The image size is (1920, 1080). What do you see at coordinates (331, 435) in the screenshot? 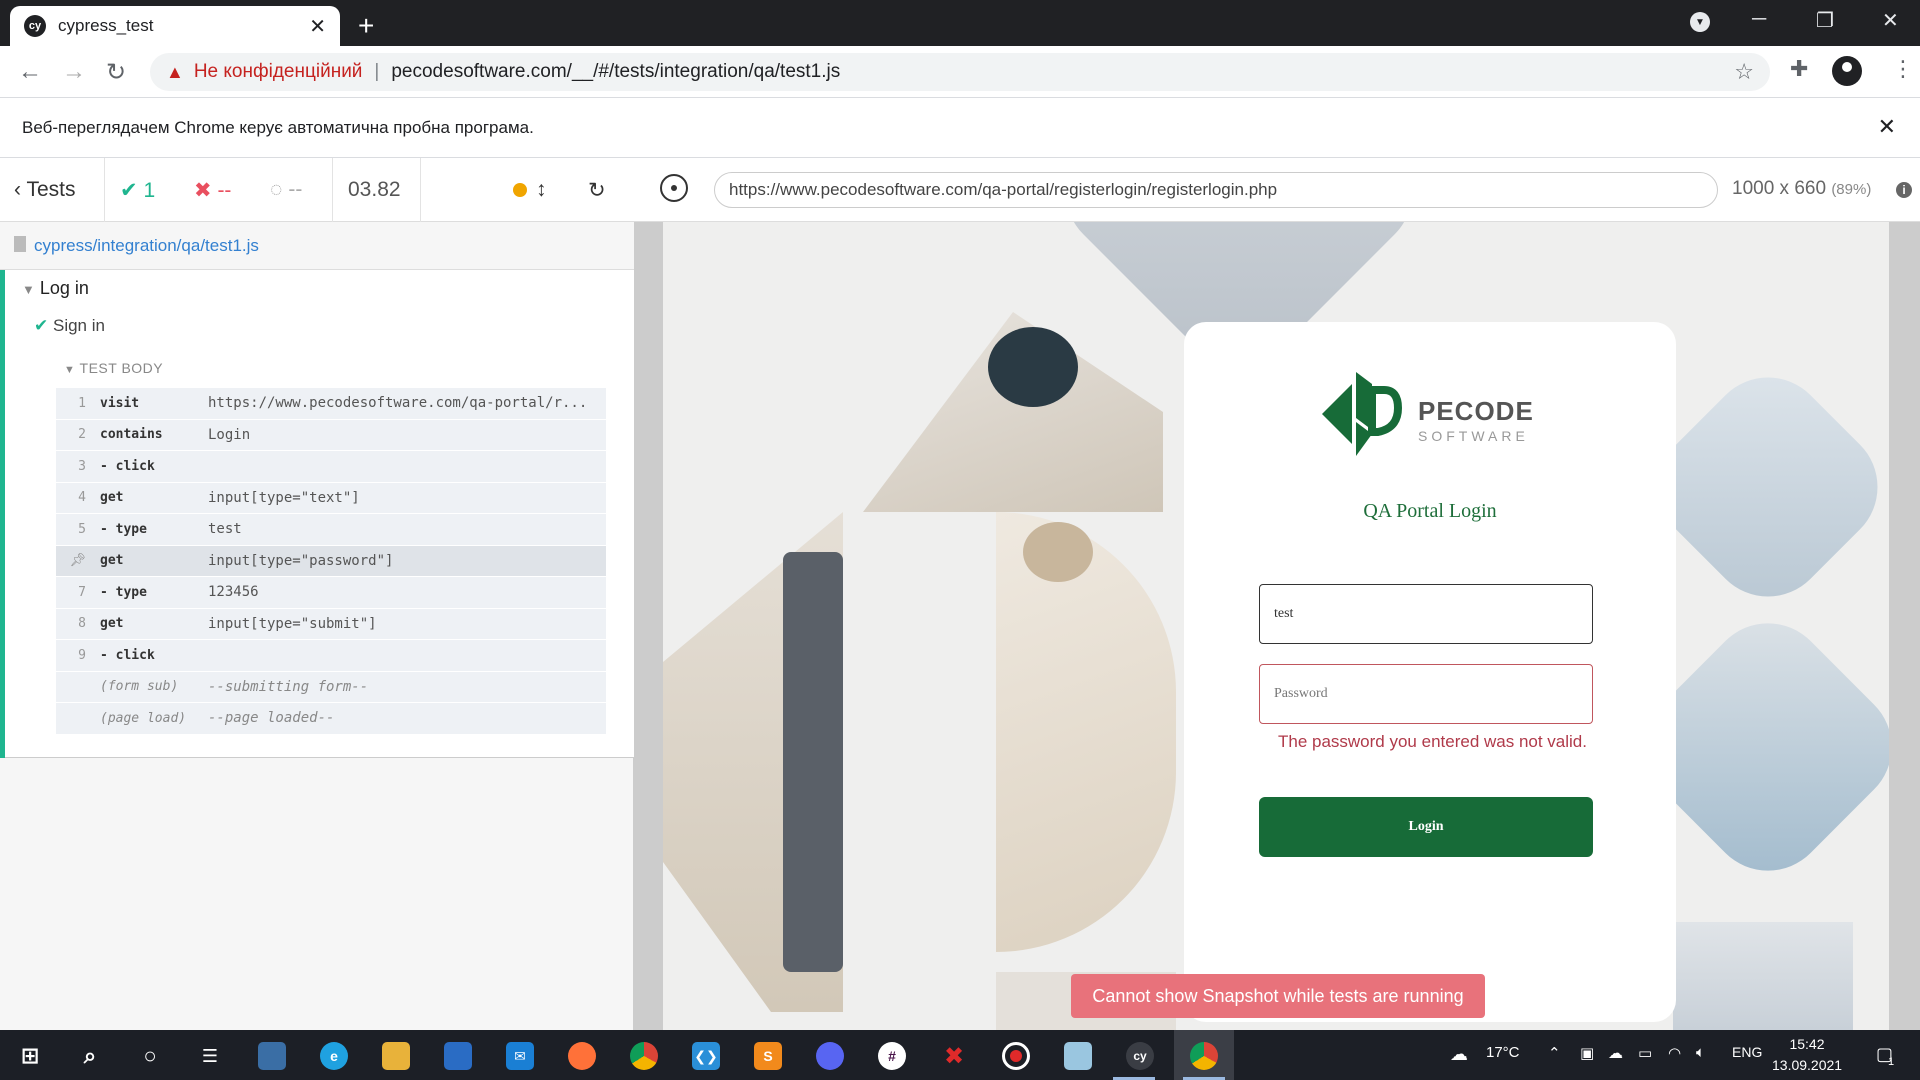
I see `command-row: 2 contains Login` at bounding box center [331, 435].